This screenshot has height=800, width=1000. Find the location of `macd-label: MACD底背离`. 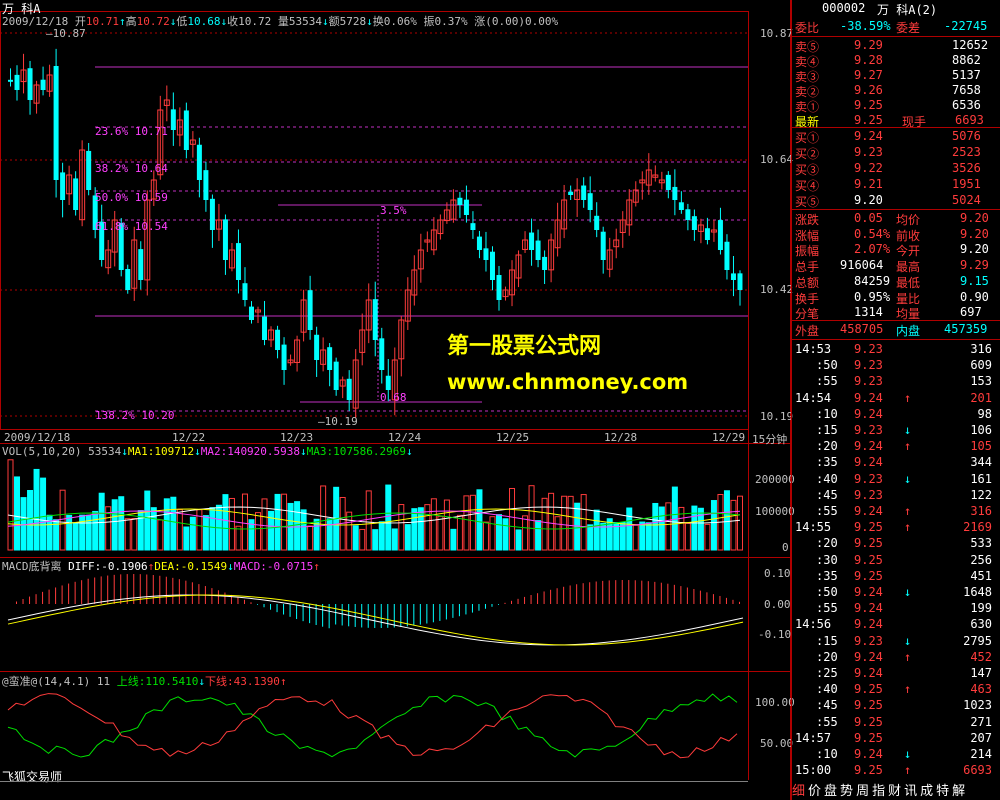

macd-label: MACD底背离 is located at coordinates (32, 566).